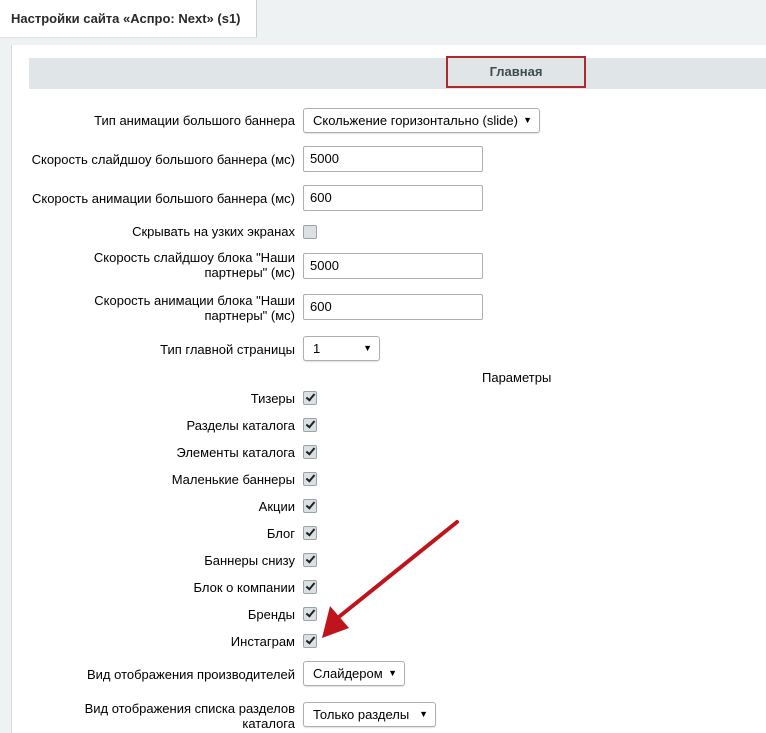 Image resolution: width=766 pixels, height=733 pixels. What do you see at coordinates (390, 579) in the screenshot?
I see `annotation-arrow-icon` at bounding box center [390, 579].